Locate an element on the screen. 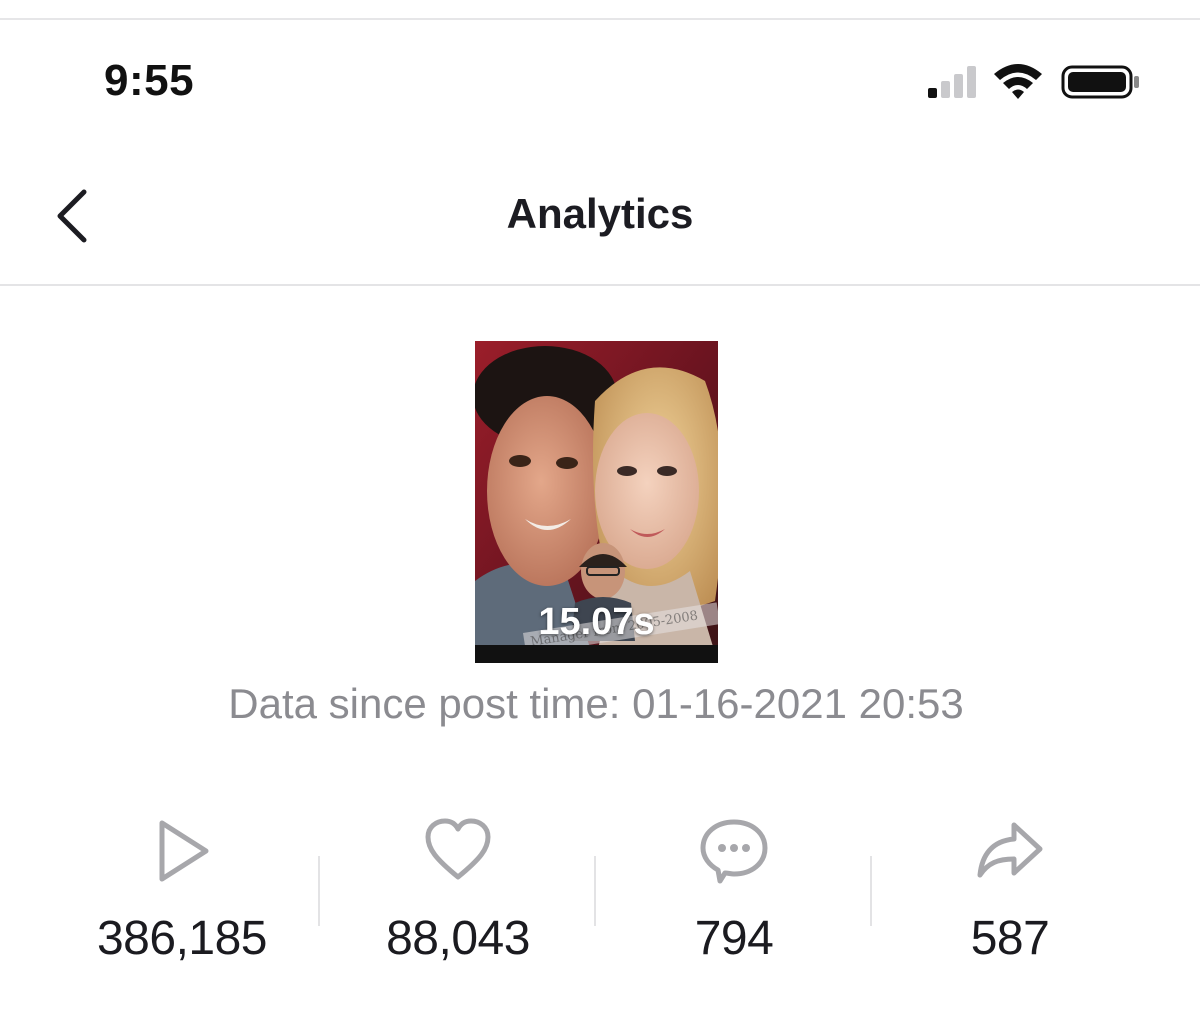 This screenshot has height=1035, width=1200. stat-shares-value: 587 is located at coordinates (1010, 938).